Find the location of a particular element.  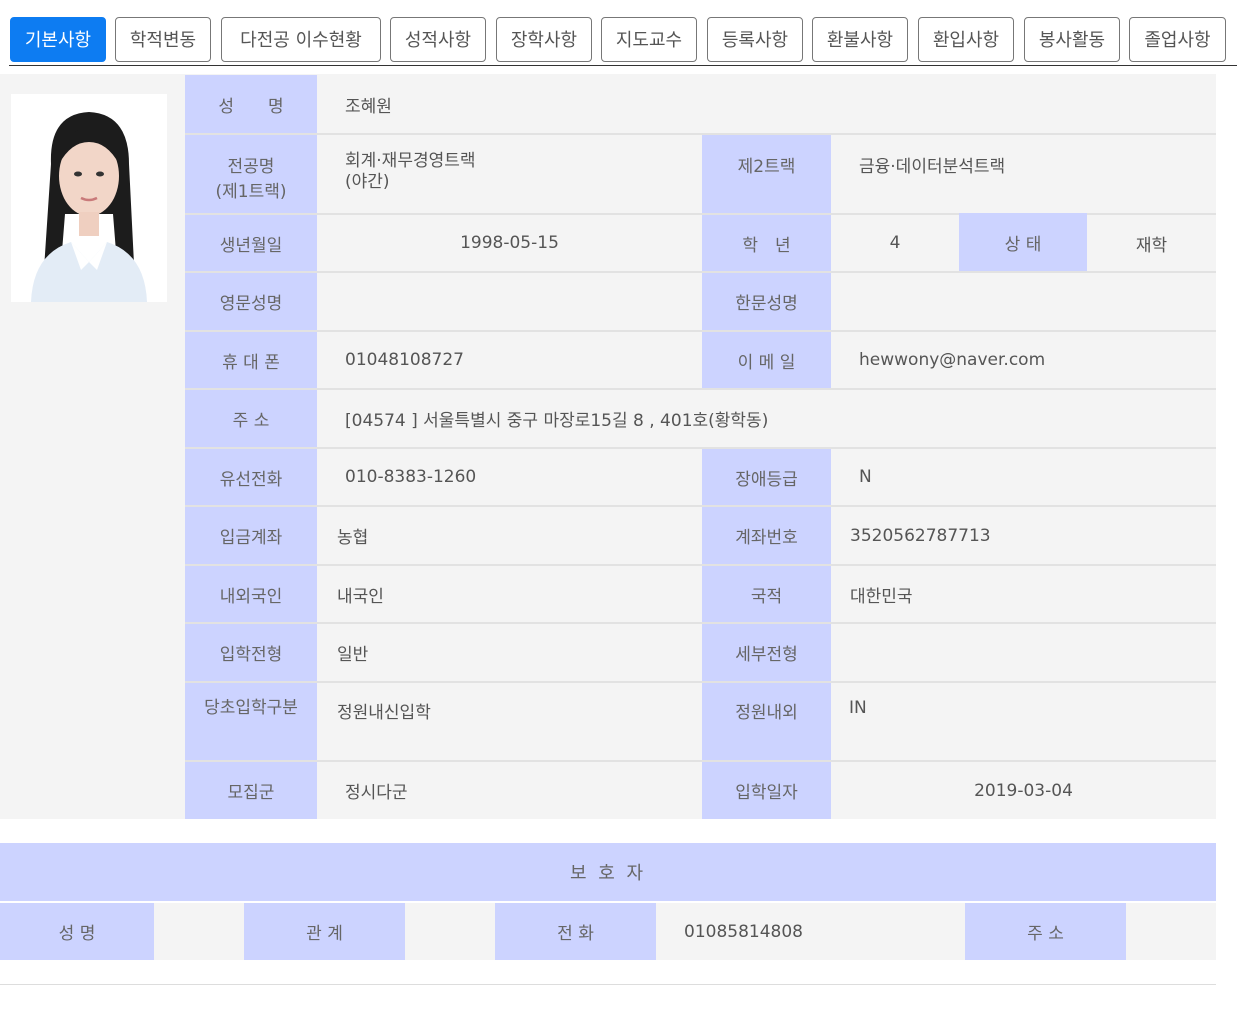

admission-detail-label: 세부전형 is located at coordinates (766, 652).